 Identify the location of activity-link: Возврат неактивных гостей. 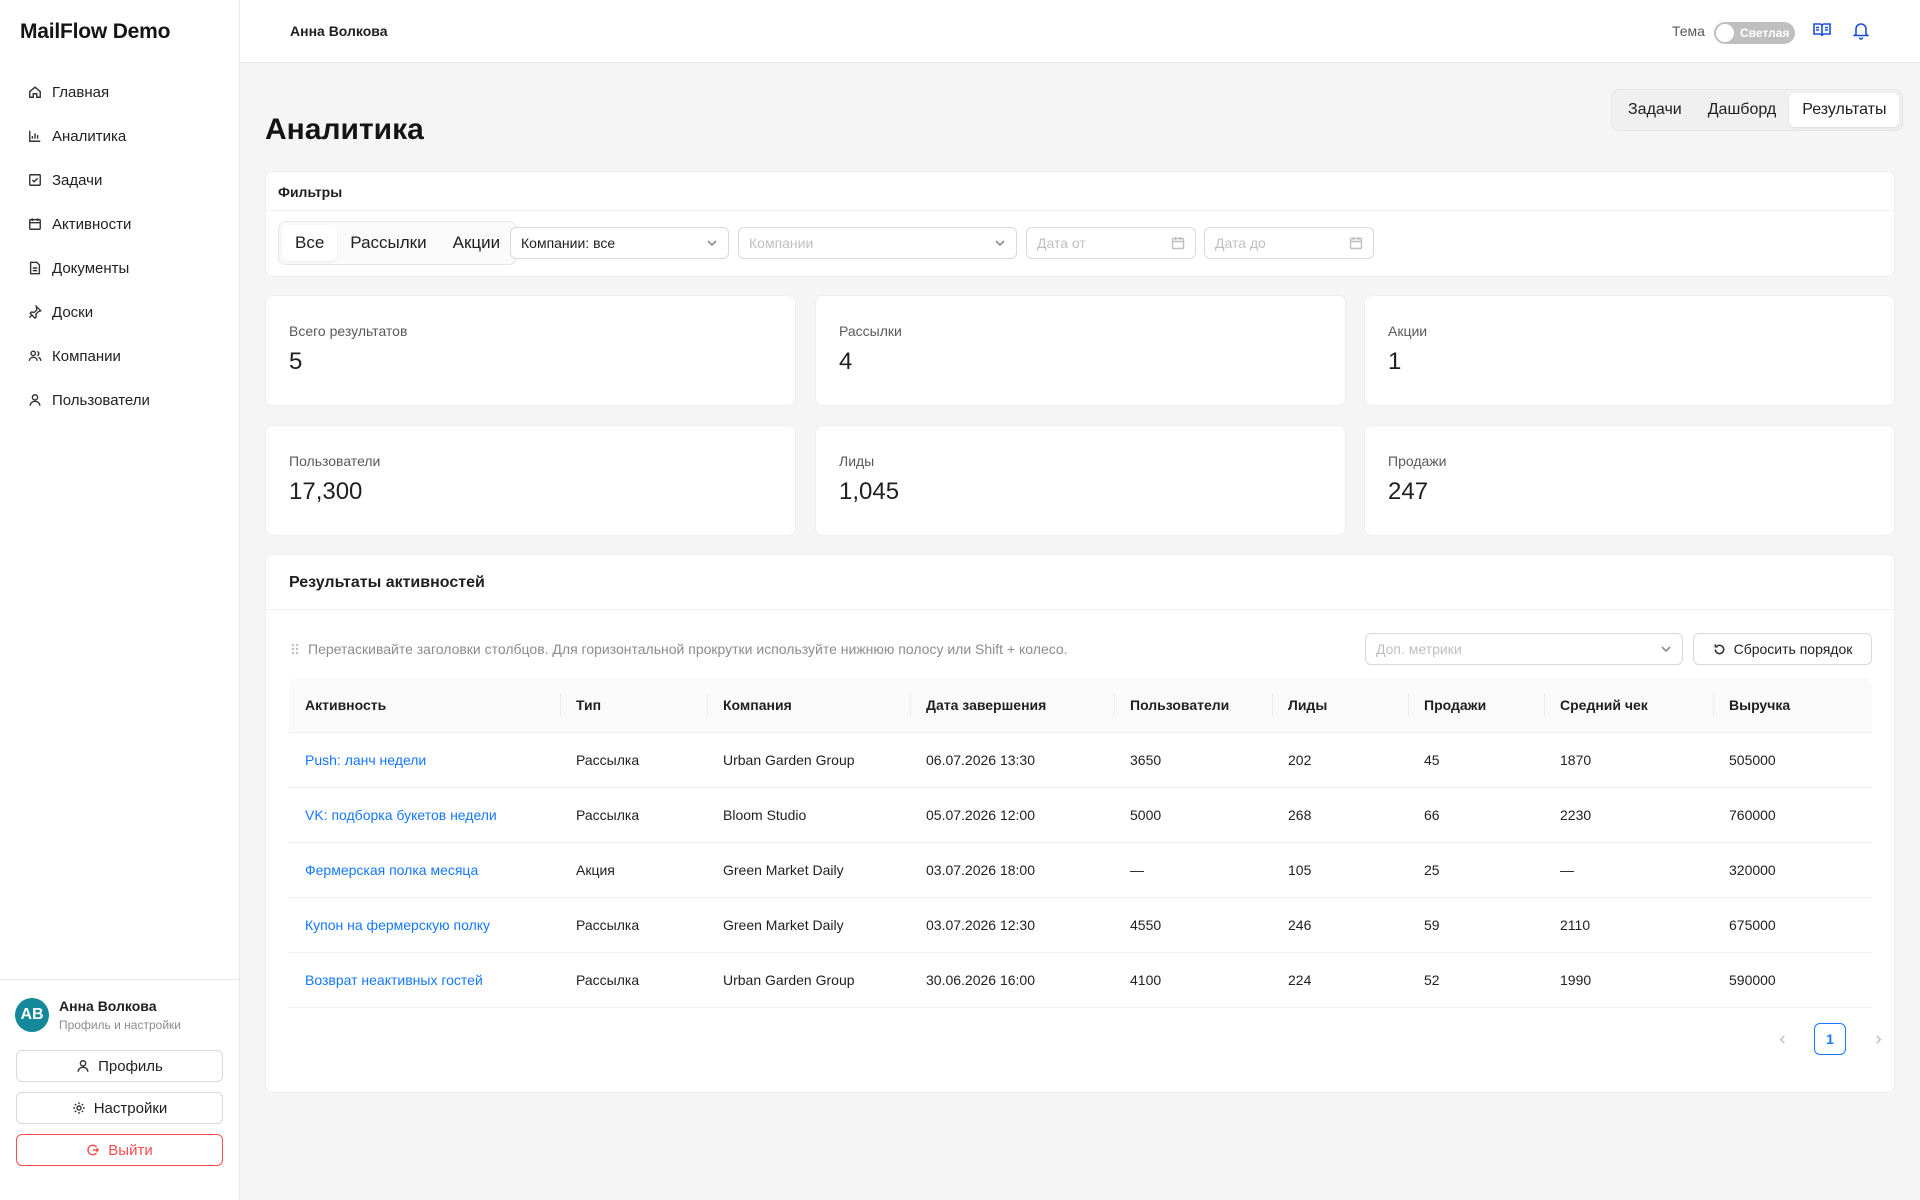
(424, 980).